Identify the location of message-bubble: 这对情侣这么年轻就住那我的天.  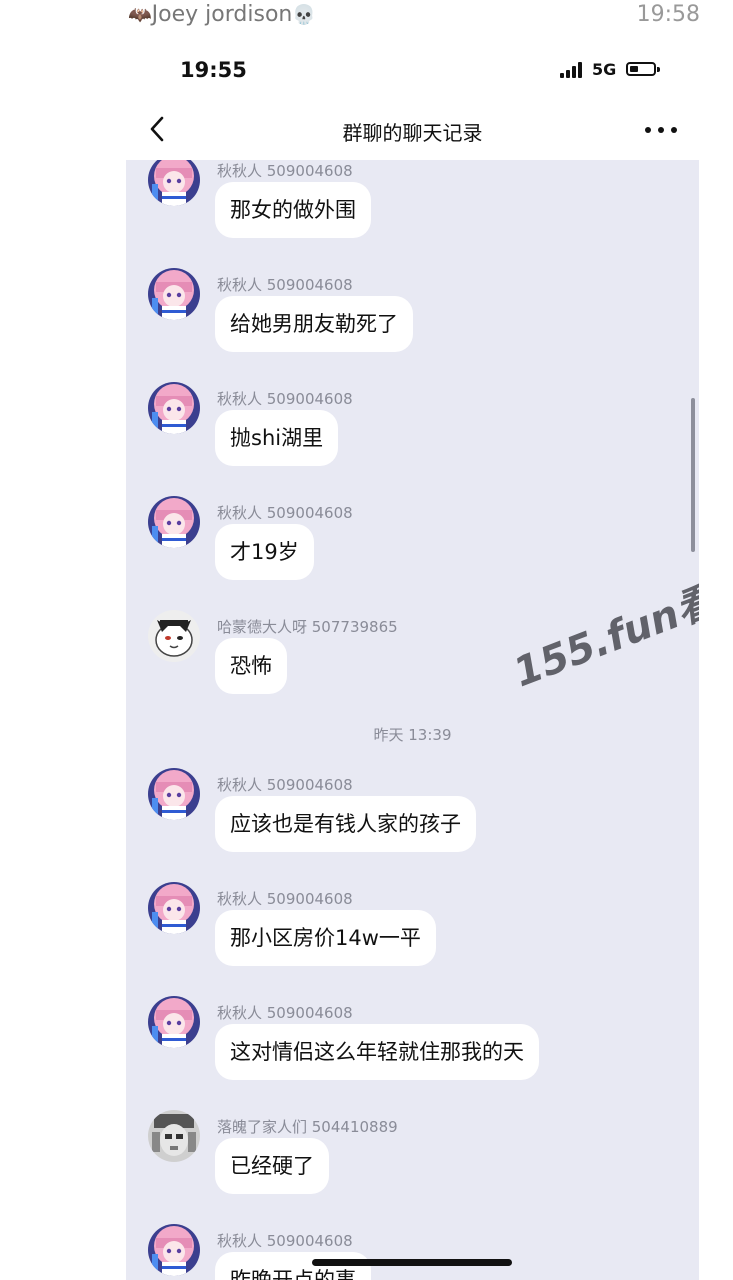
(377, 1052).